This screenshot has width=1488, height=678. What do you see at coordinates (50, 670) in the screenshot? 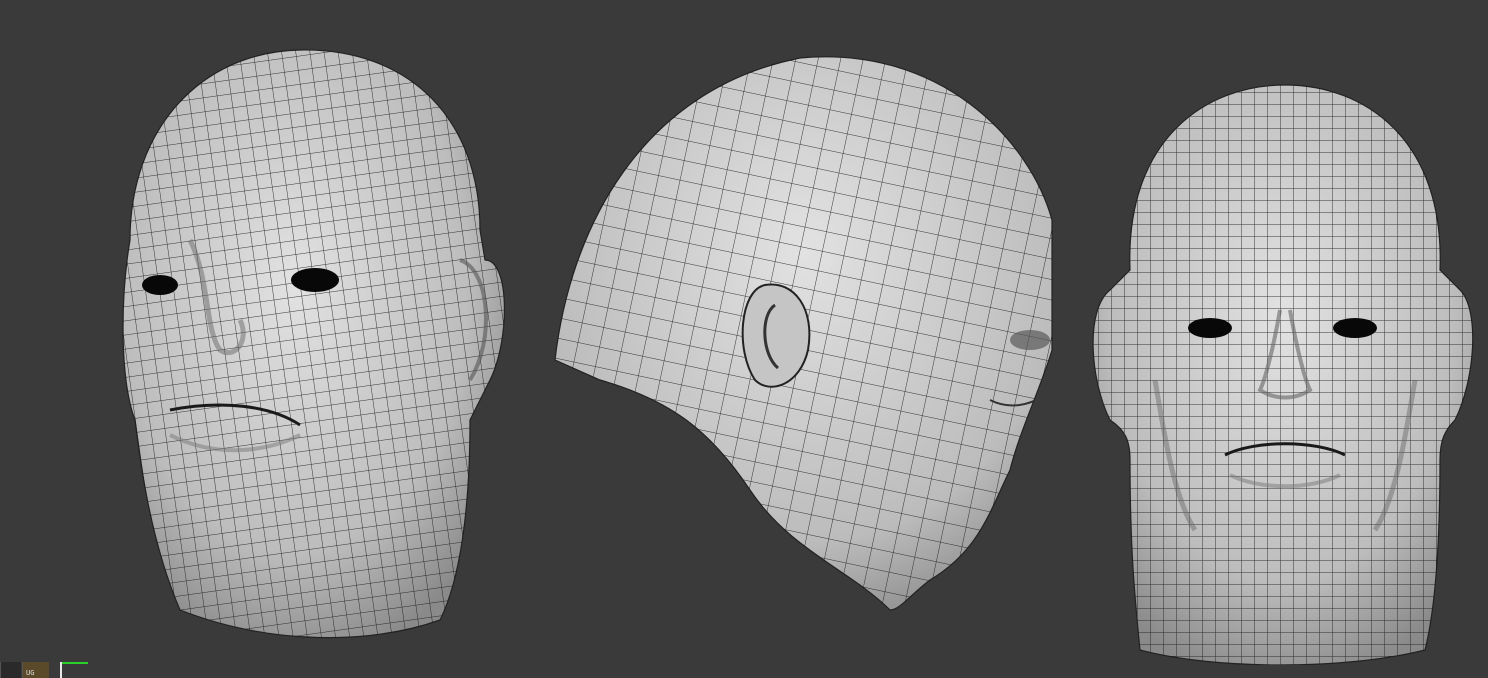
I see `status-strip: UG` at bounding box center [50, 670].